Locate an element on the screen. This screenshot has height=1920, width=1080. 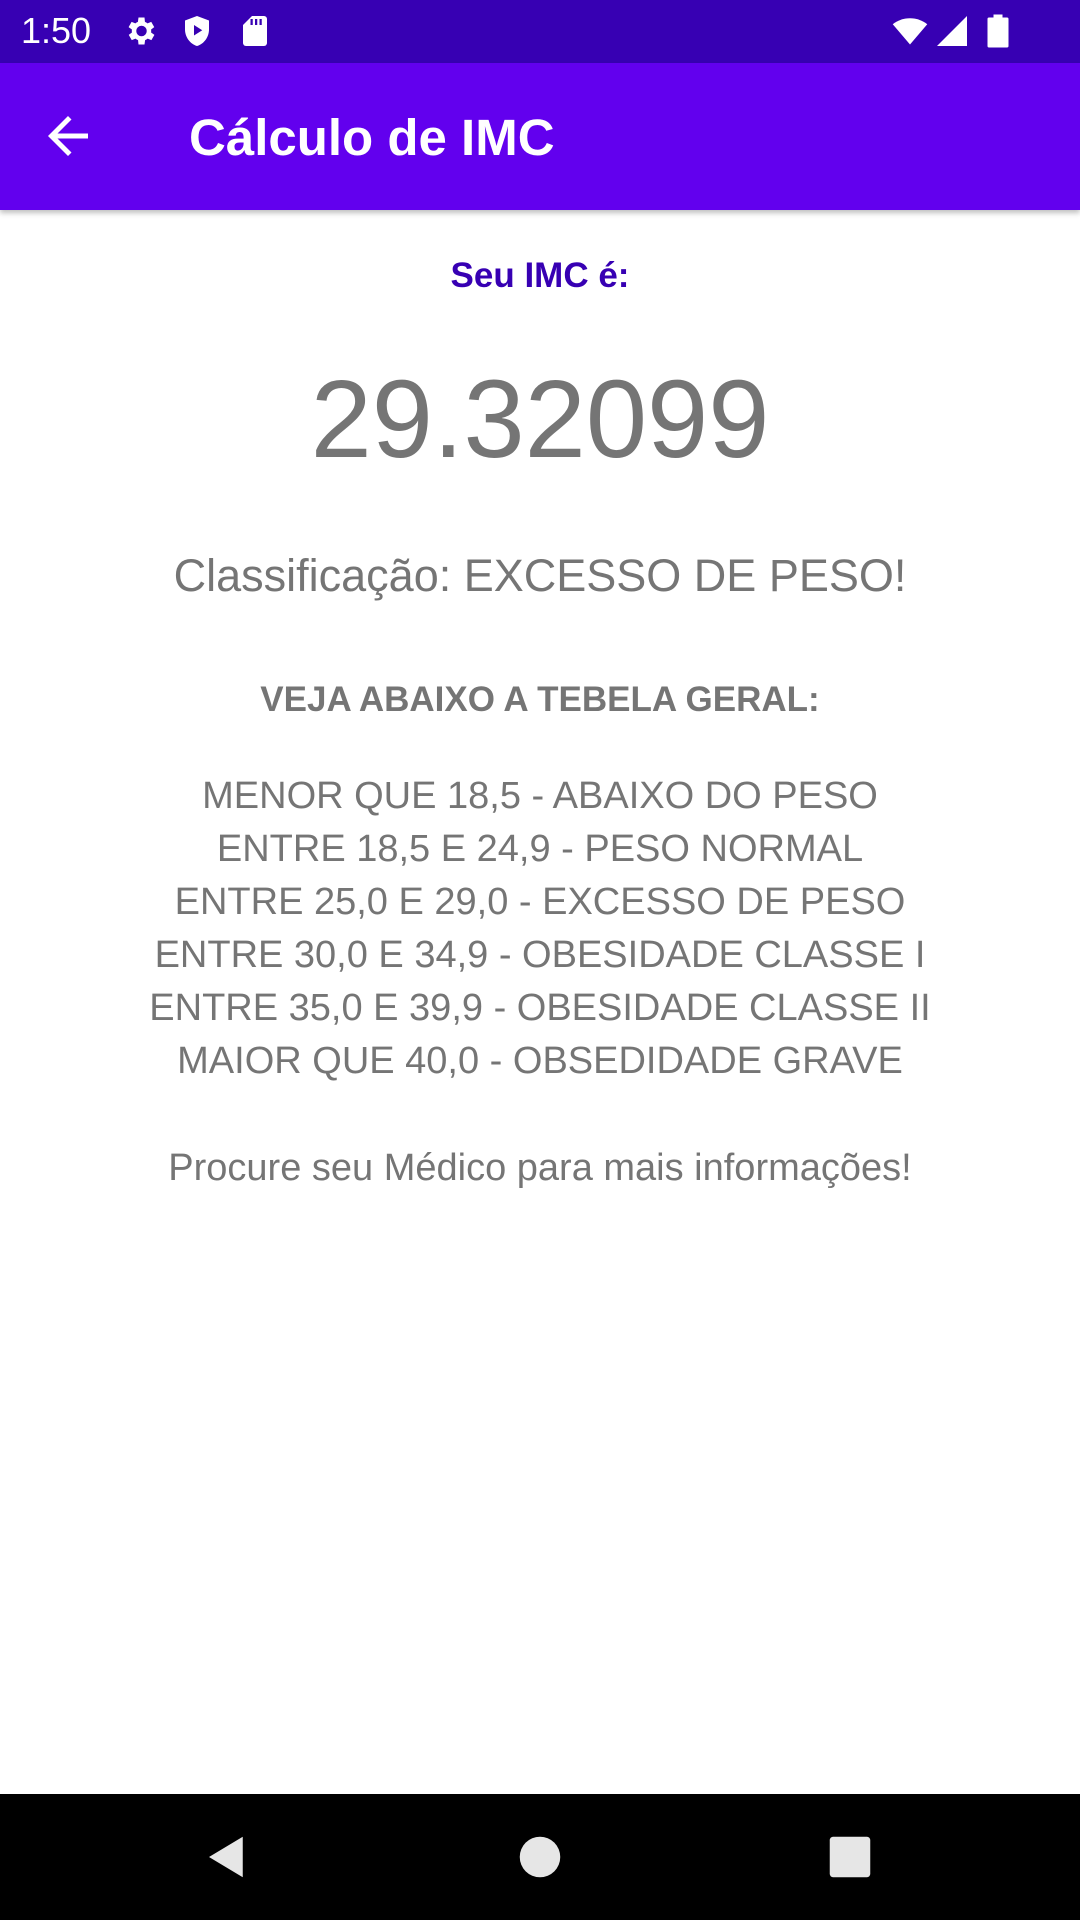
signal-icon is located at coordinates (952, 31).